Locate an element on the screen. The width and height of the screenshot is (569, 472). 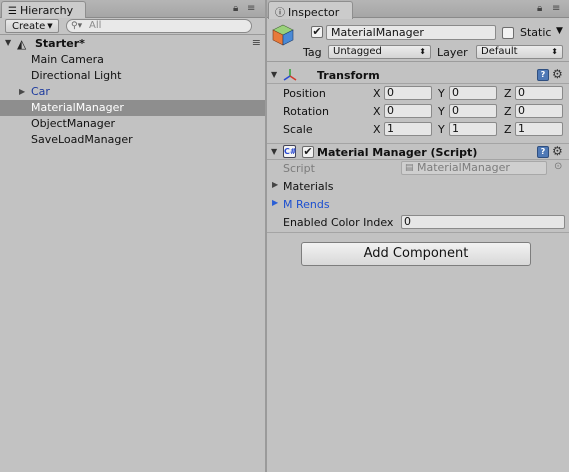
object-name-field: MaterialManager is located at coordinates (411, 32).